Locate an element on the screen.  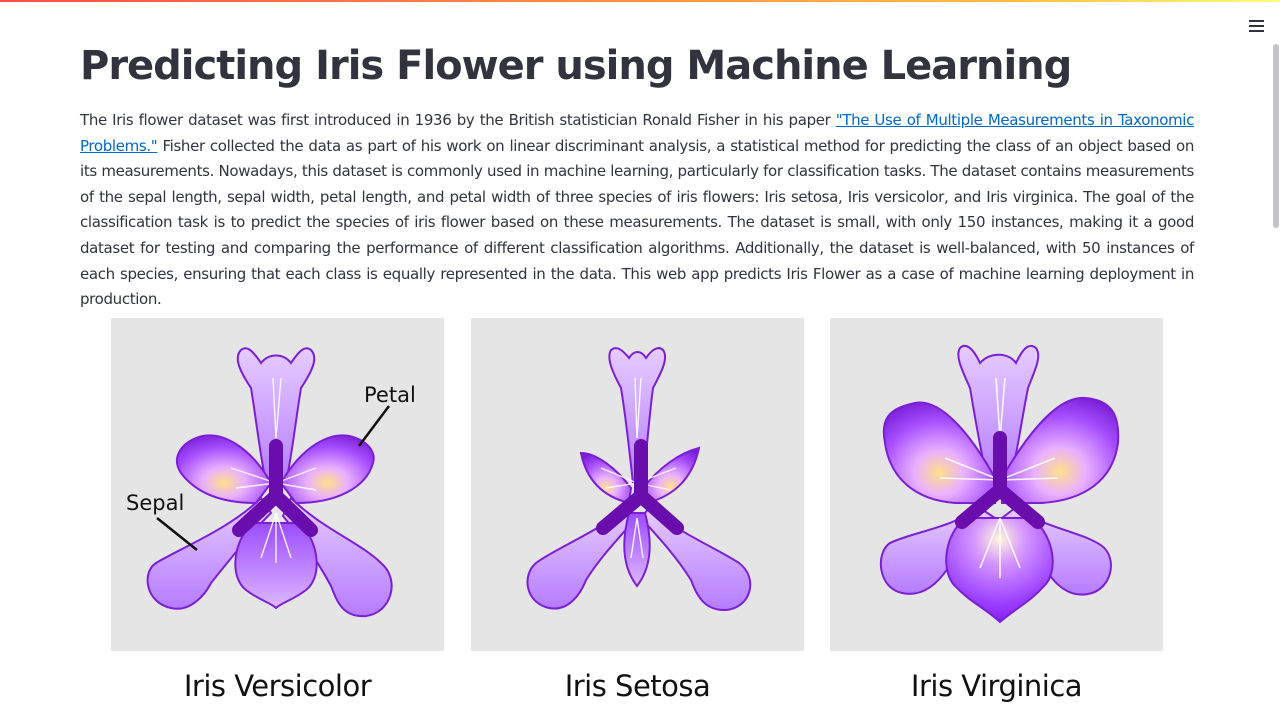
flower-card-setosa is located at coordinates (637, 484).